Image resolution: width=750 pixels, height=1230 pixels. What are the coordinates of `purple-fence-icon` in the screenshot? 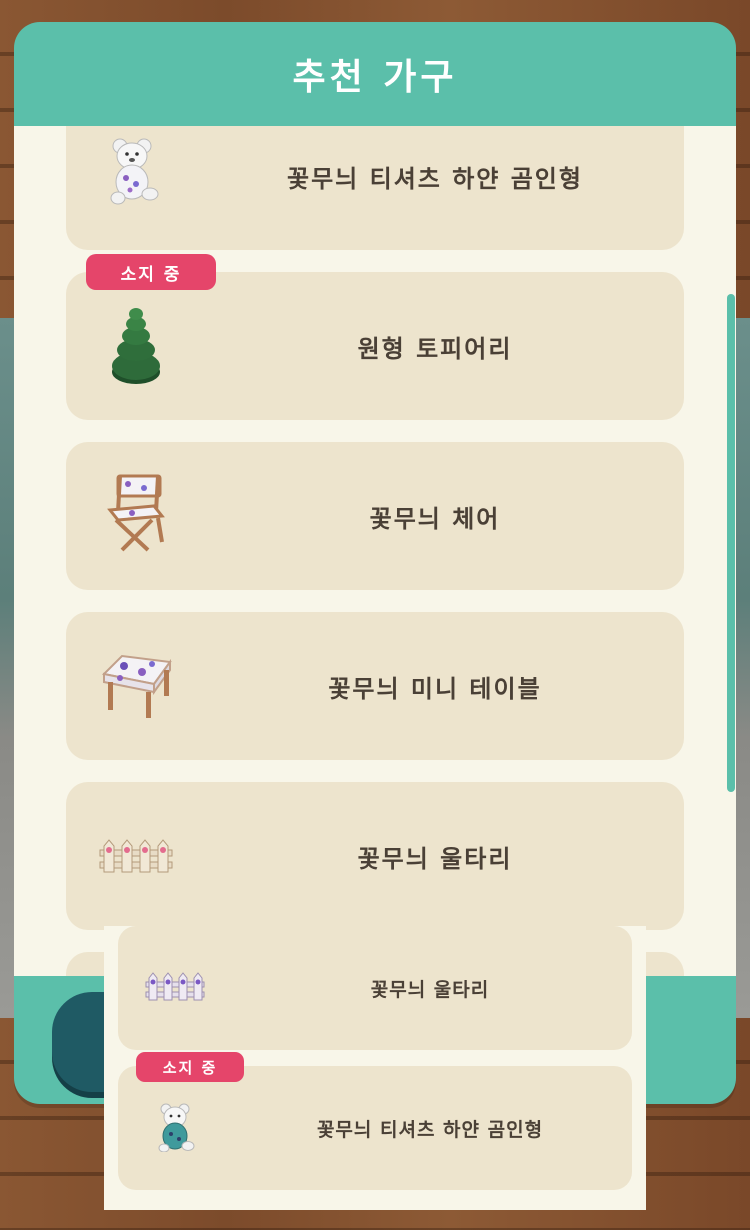 It's located at (175, 989).